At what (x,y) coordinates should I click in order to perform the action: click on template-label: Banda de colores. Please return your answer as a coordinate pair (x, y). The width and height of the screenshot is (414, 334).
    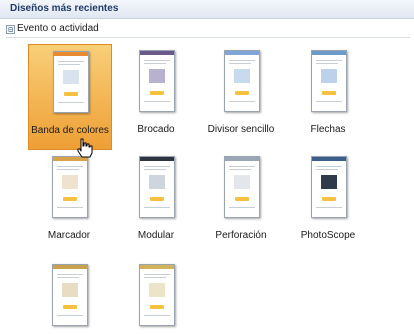
    Looking at the image, I should click on (70, 130).